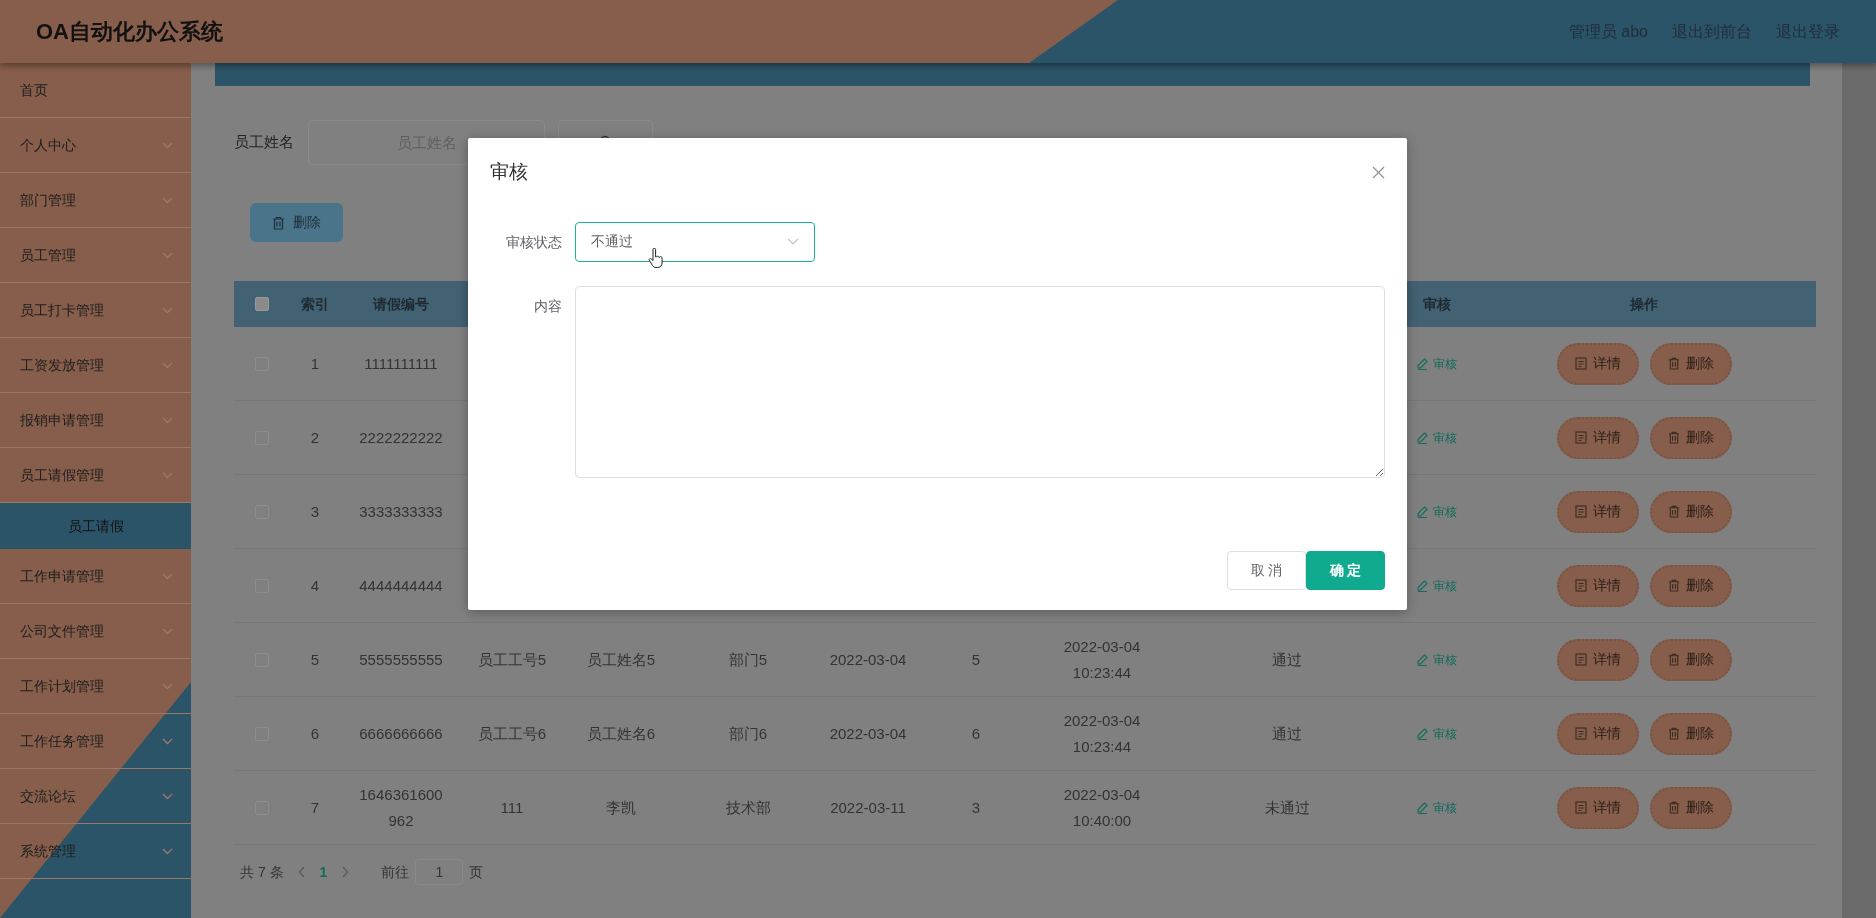 Image resolution: width=1876 pixels, height=918 pixels. Describe the element at coordinates (1859, 490) in the screenshot. I see `scroll-bar` at that location.